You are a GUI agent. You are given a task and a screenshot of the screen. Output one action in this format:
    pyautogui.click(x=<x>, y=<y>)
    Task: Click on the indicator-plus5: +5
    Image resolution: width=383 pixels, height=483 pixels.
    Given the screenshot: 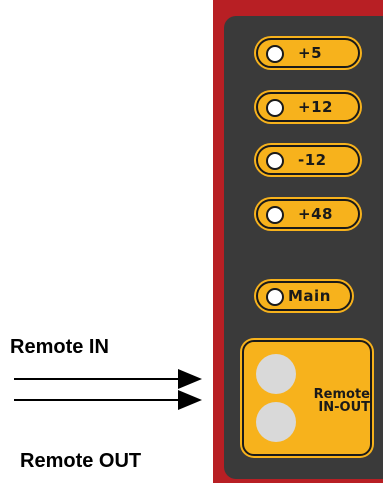 What is the action you would take?
    pyautogui.click(x=308, y=53)
    